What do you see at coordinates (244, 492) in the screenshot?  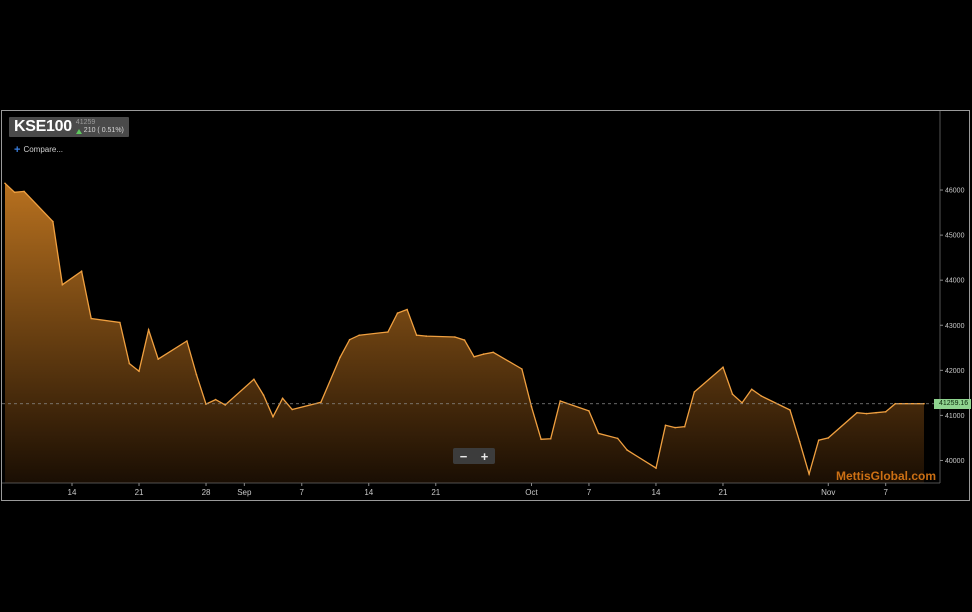 I see `x-tick-label: Sep` at bounding box center [244, 492].